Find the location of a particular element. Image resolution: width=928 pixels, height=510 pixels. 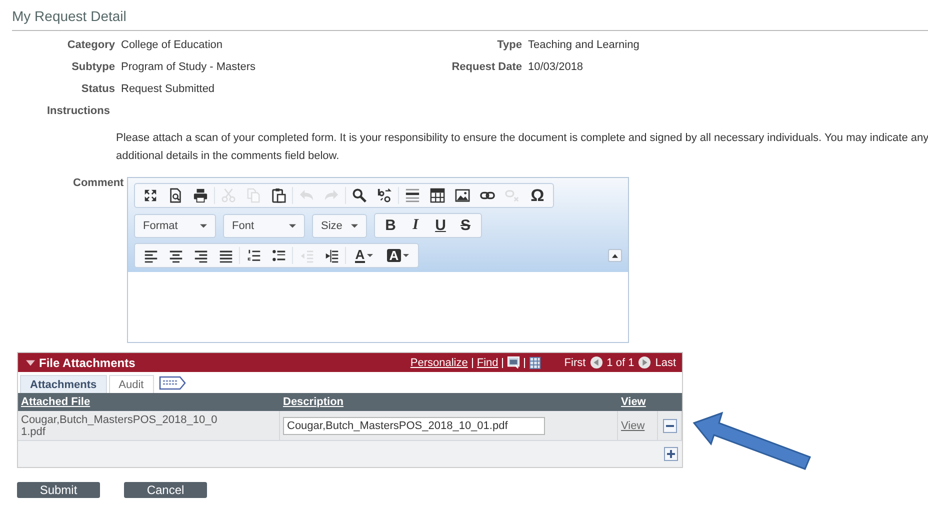

image-icon is located at coordinates (462, 195).